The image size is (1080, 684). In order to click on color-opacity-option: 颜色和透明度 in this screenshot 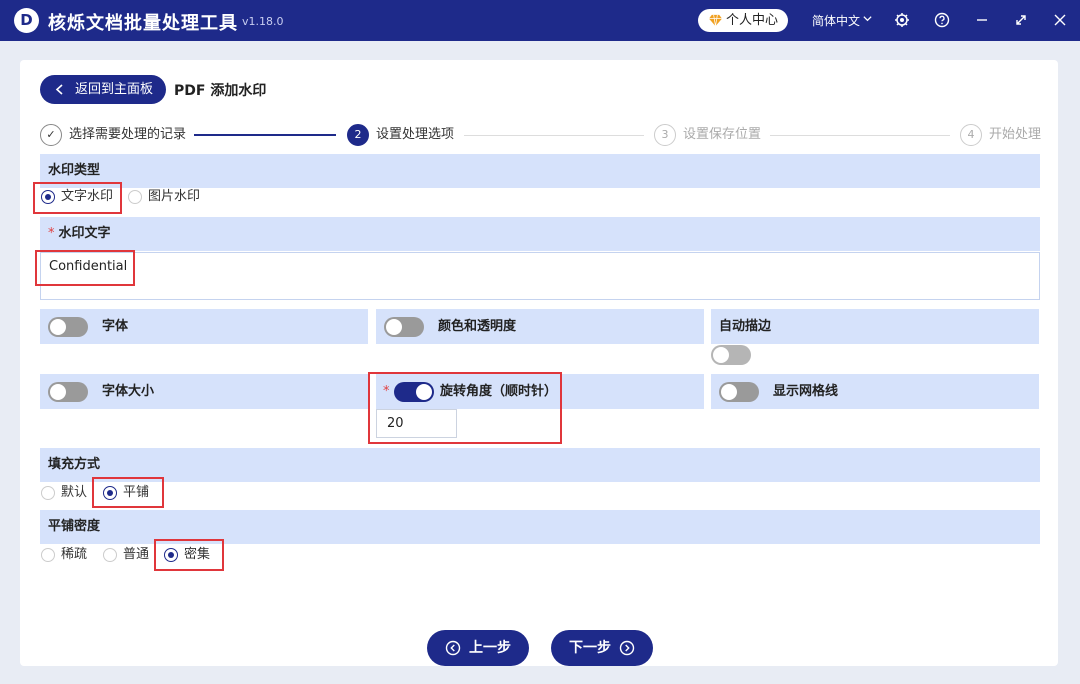, I will do `click(540, 326)`.